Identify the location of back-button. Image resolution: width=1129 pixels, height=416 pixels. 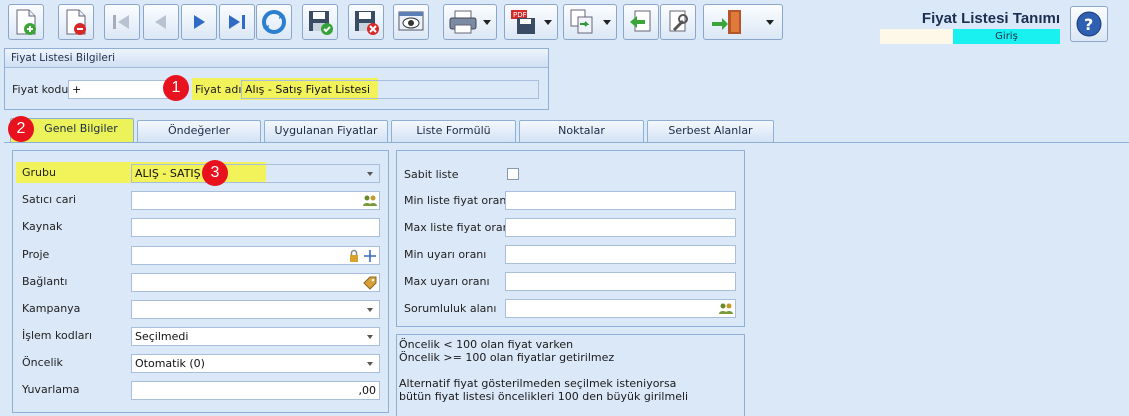
(641, 22).